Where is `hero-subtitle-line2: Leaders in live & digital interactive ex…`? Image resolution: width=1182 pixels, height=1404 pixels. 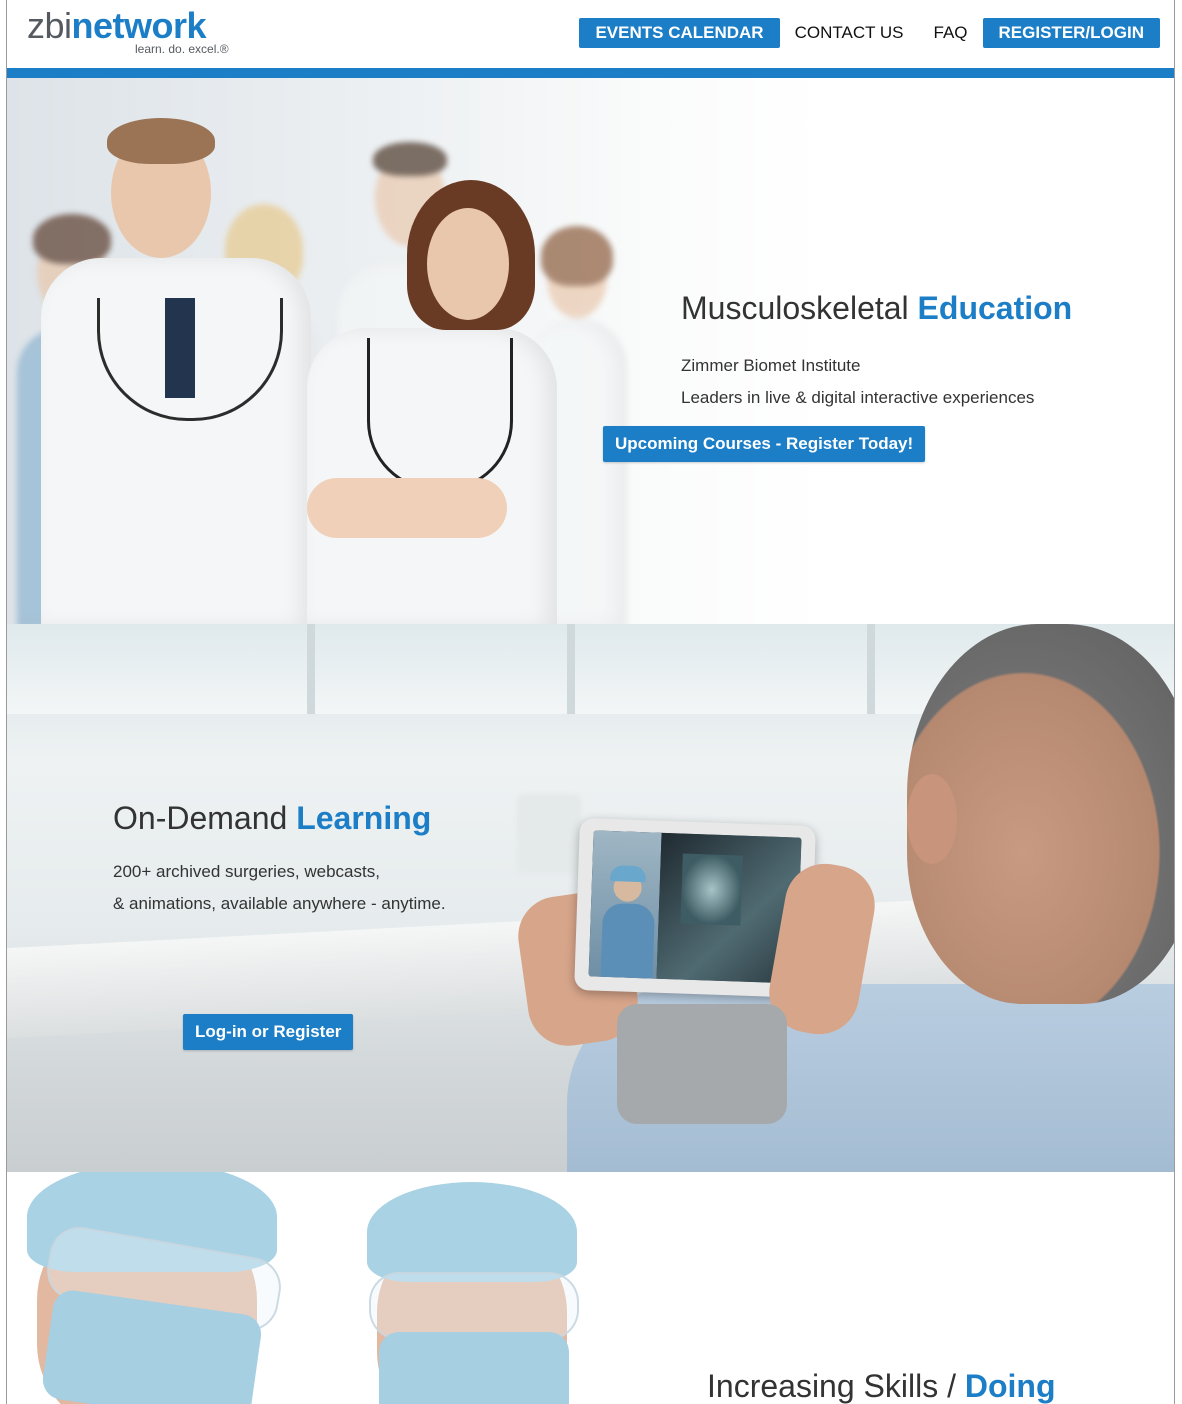 hero-subtitle-line2: Leaders in live & digital interactive ex… is located at coordinates (858, 397).